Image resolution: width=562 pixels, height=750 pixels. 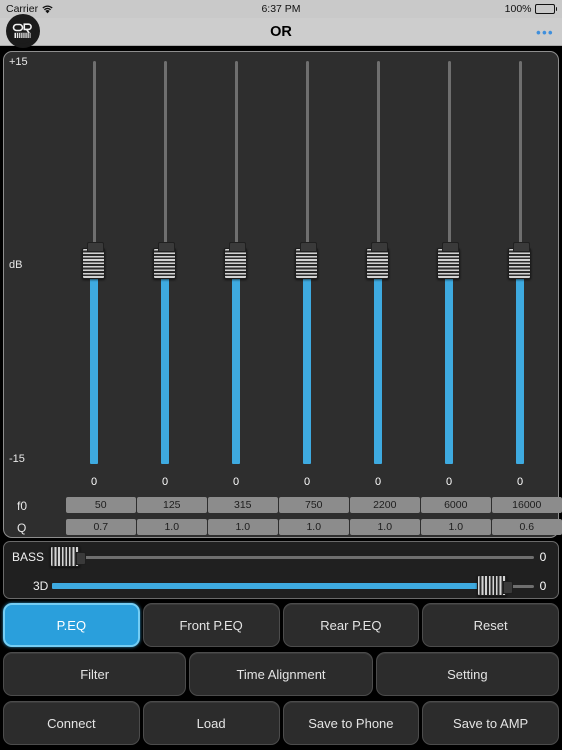 I want to click on button-front-p-eq: Front P.EQ, so click(x=211, y=625).